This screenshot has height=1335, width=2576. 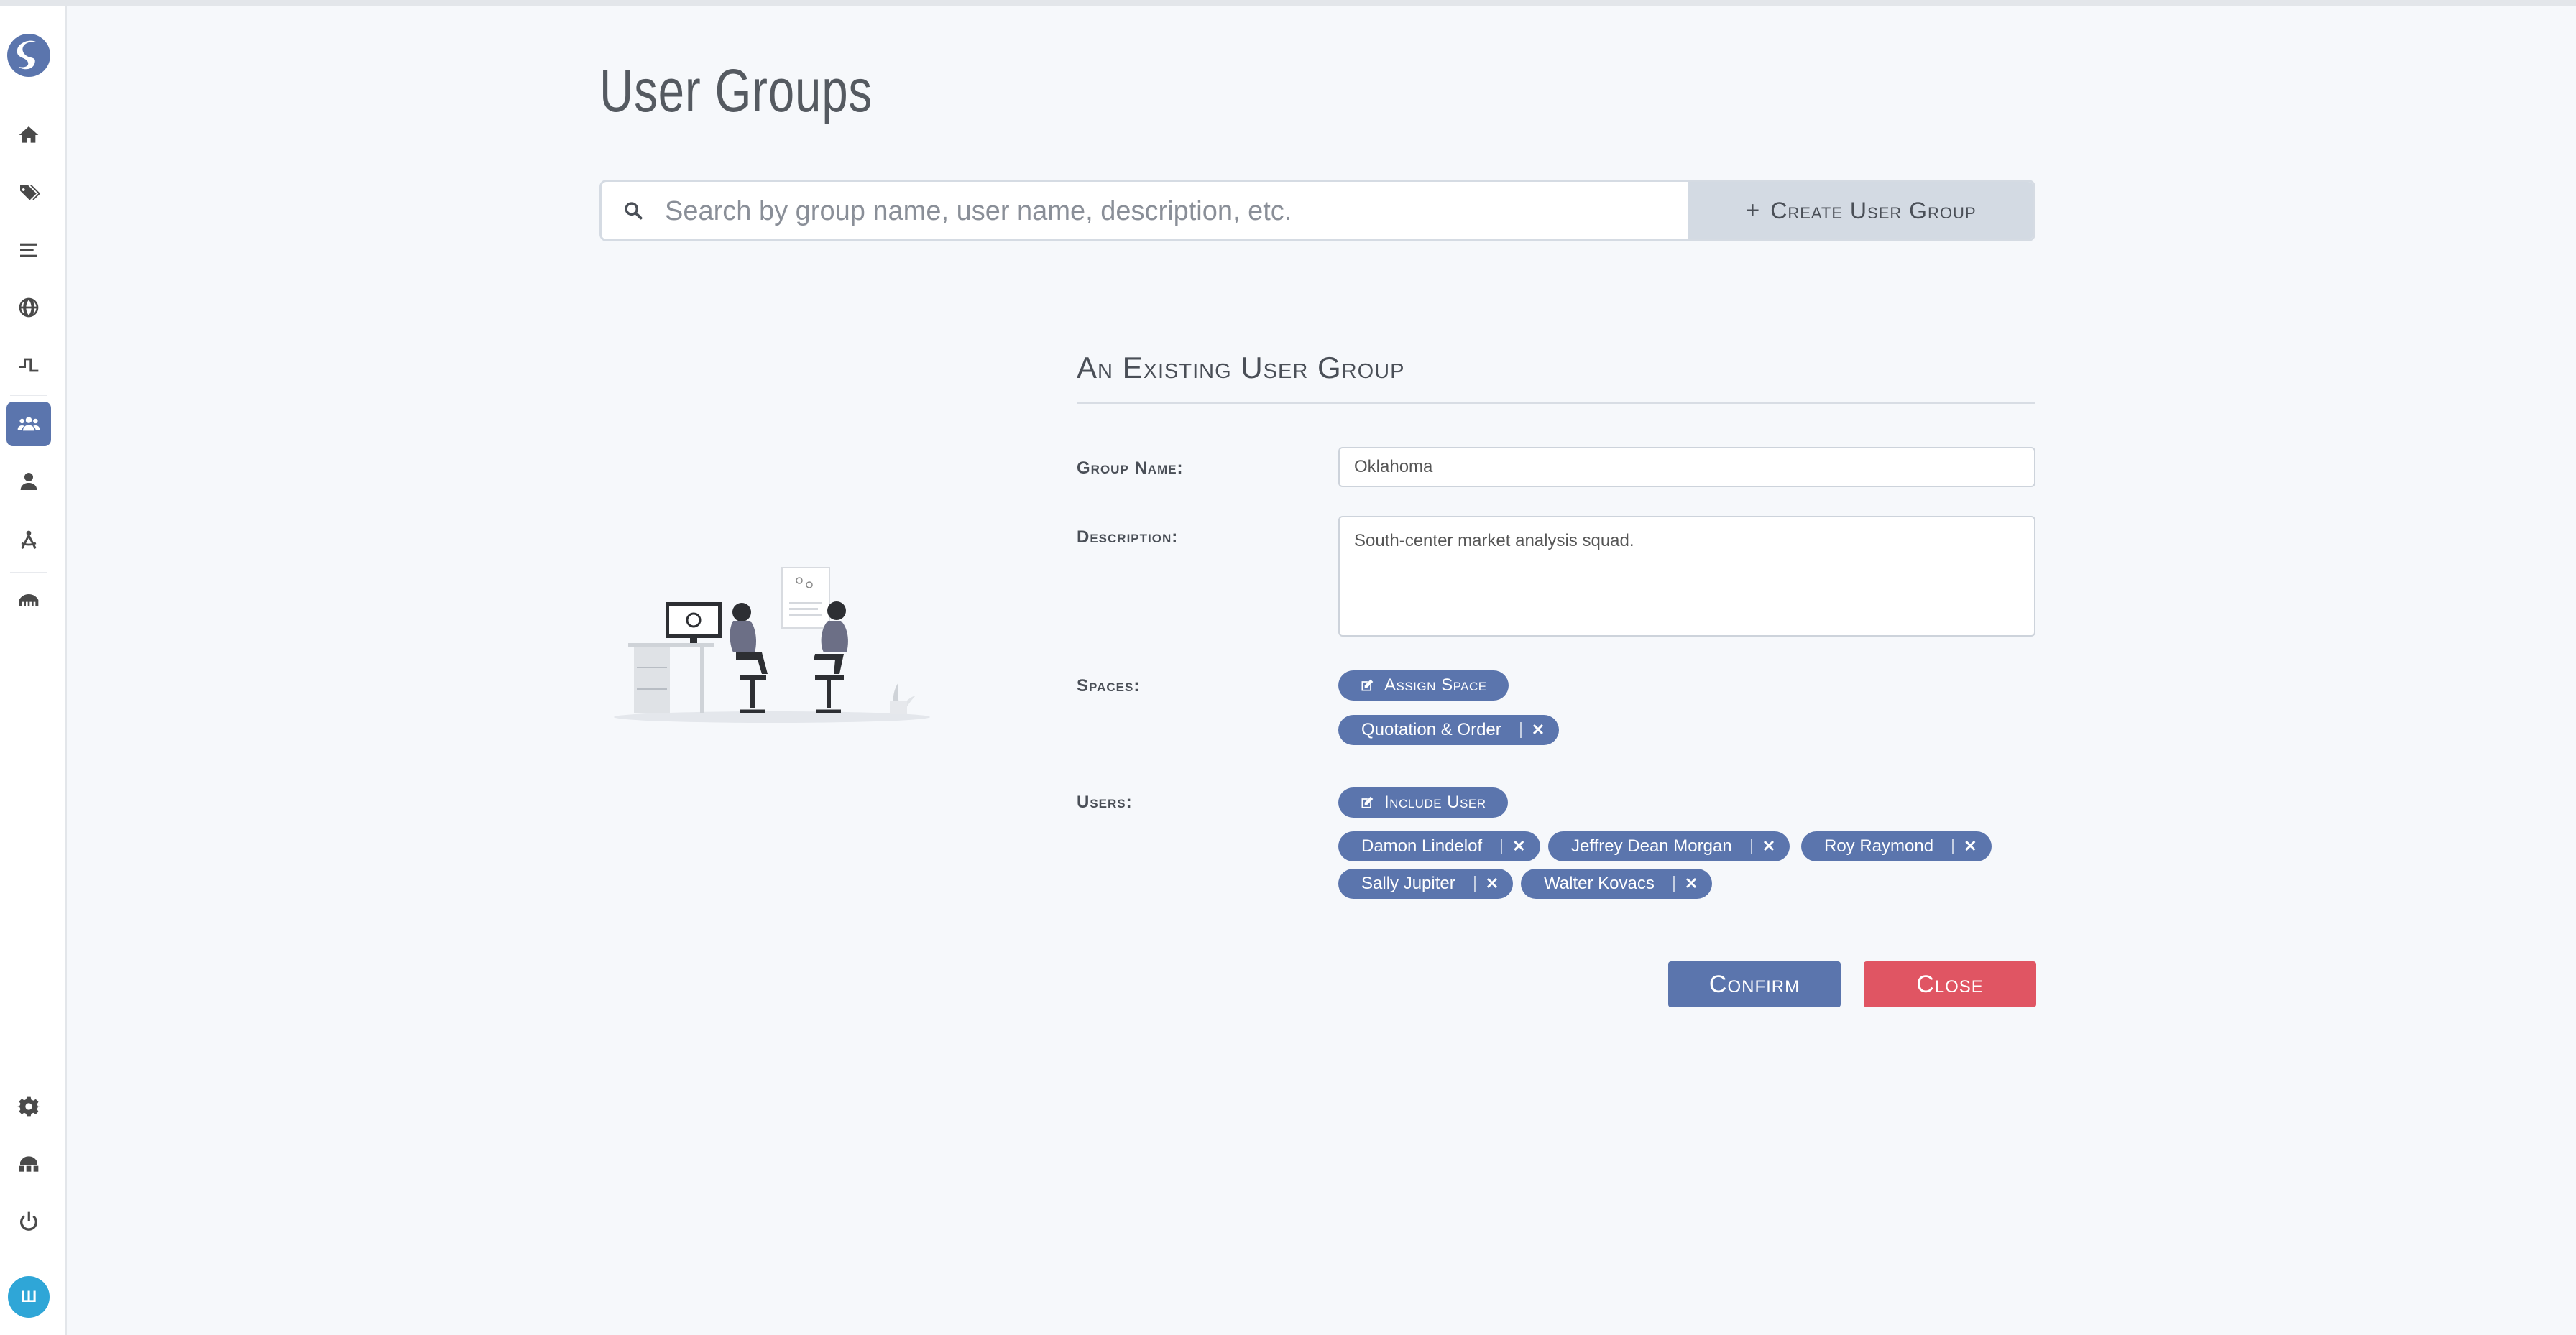 I want to click on user-chip: Jeffrey Dean Morgan ✕, so click(x=1669, y=846).